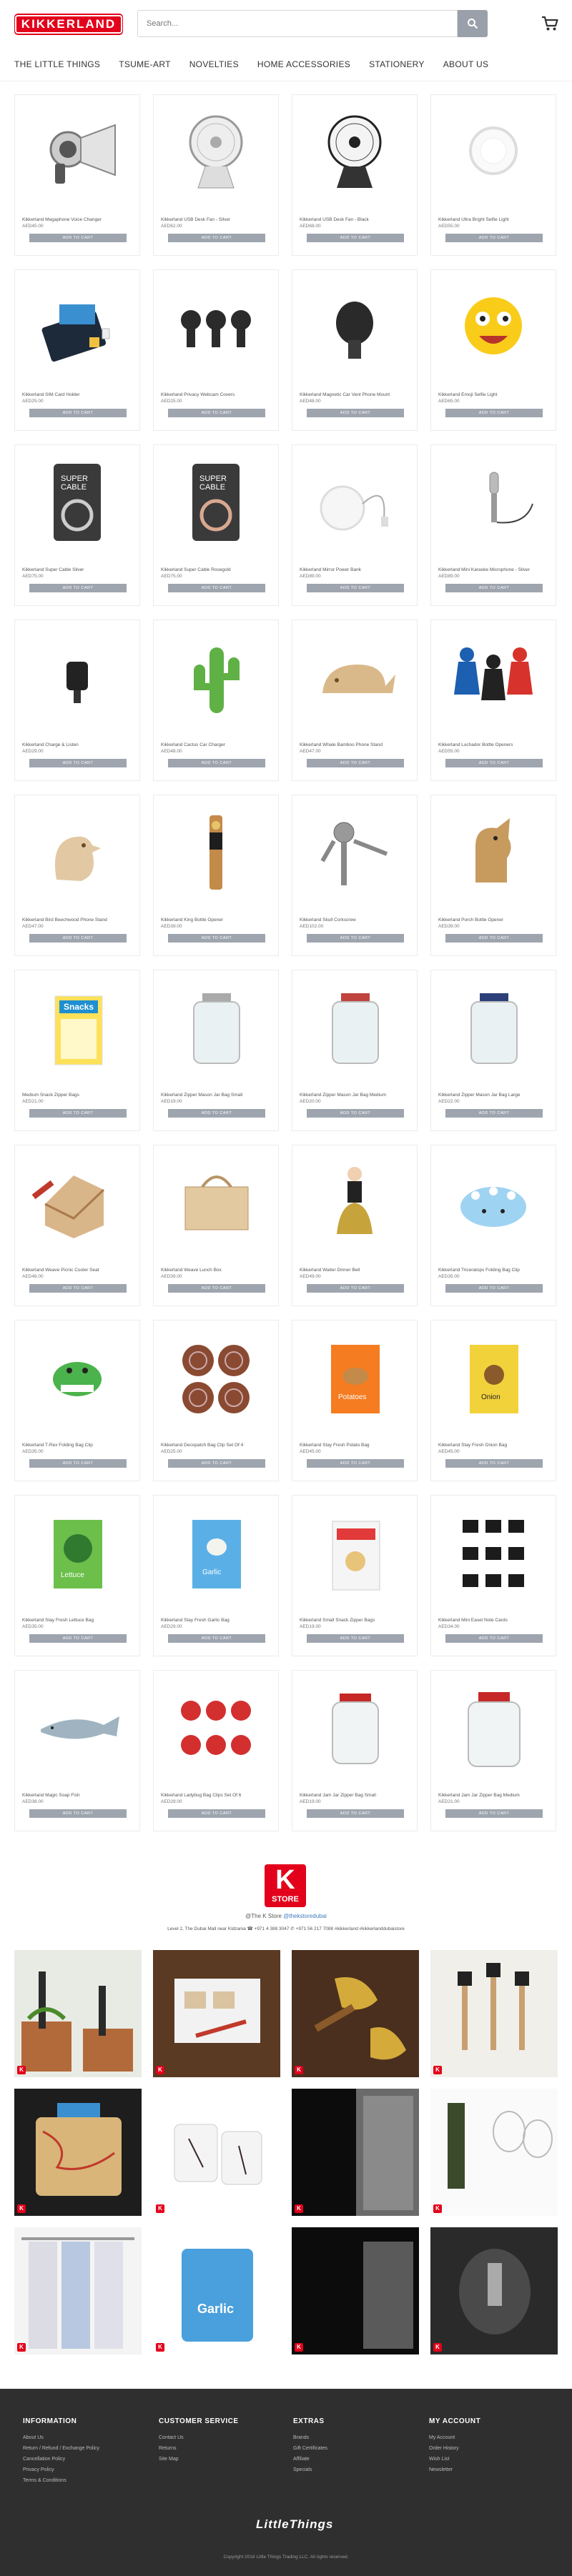 This screenshot has height=2576, width=572. I want to click on emoji-light-product-image, so click(493, 326).